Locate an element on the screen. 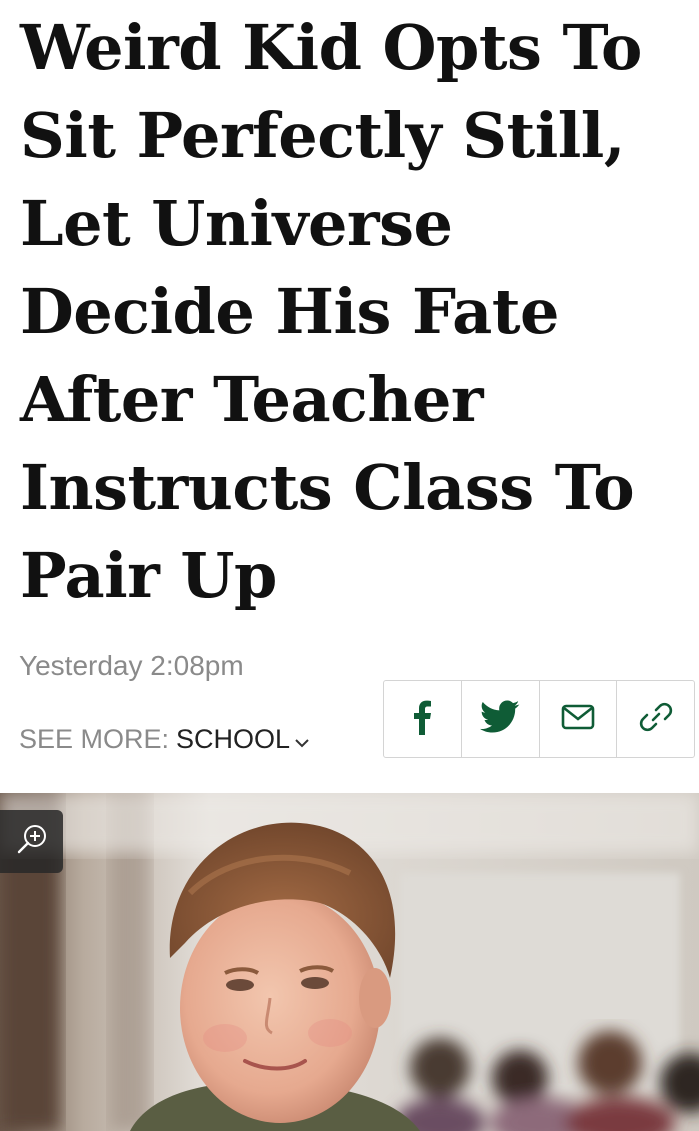  facebook-icon is located at coordinates (422, 719).